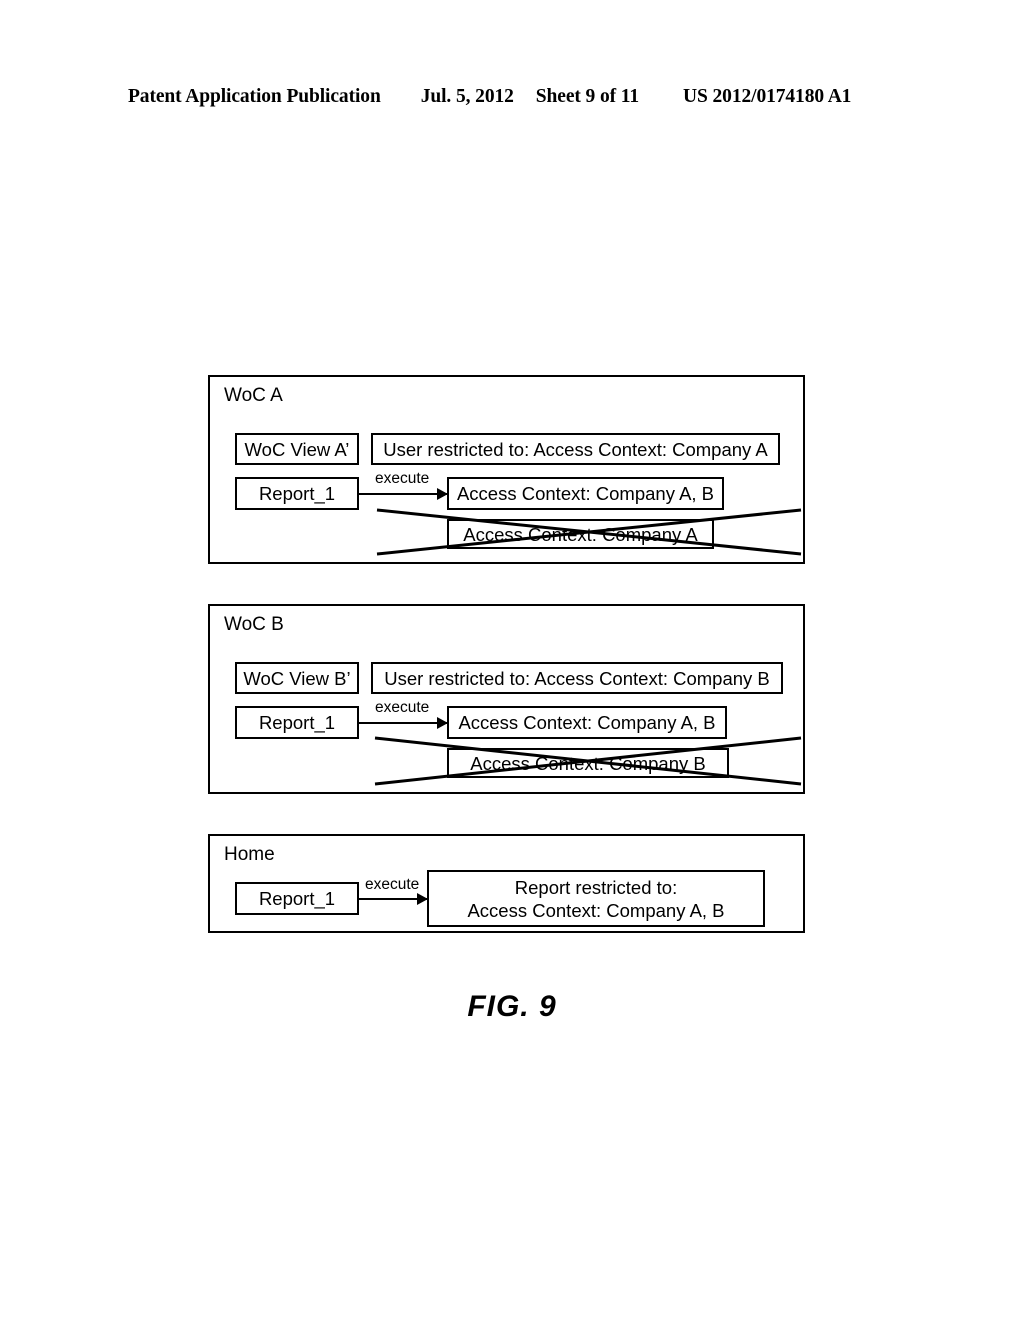 Image resolution: width=1024 pixels, height=1320 pixels. I want to click on node-access-context-b-struck-label: Access Context: Company B, so click(588, 763).